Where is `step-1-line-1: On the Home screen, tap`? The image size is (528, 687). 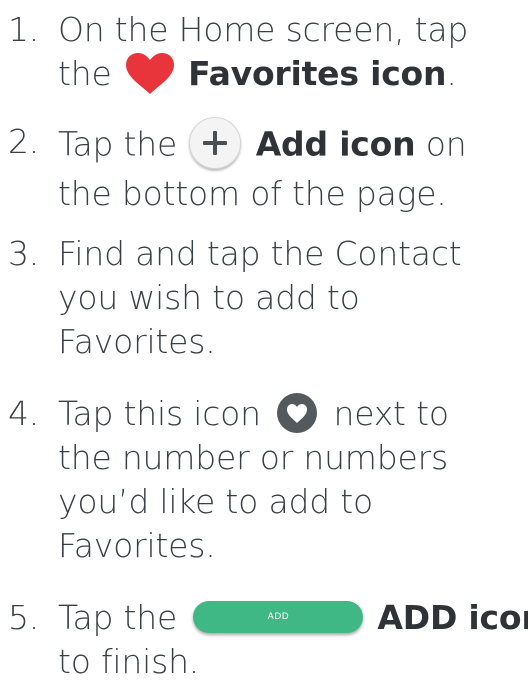 step-1-line-1: On the Home screen, tap is located at coordinates (263, 29).